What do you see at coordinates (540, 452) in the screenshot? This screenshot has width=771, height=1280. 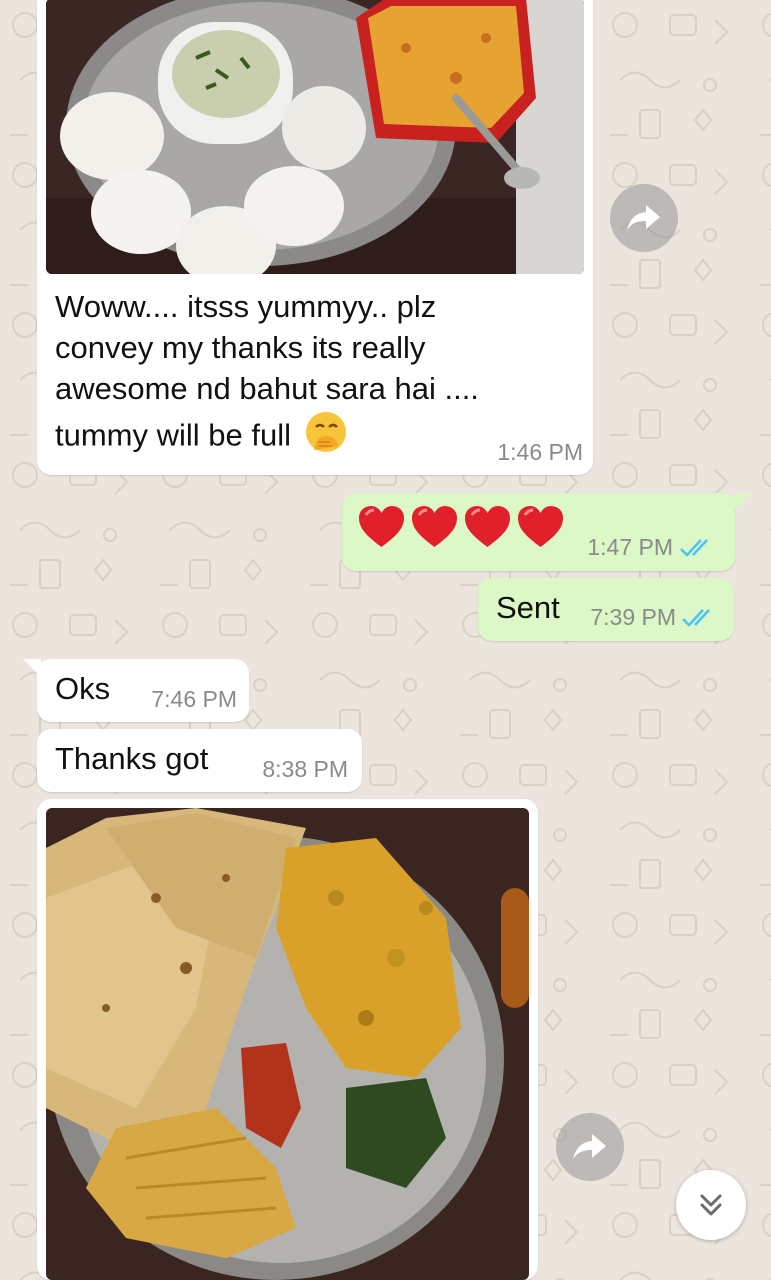 I see `message-time: 1:46 PM` at bounding box center [540, 452].